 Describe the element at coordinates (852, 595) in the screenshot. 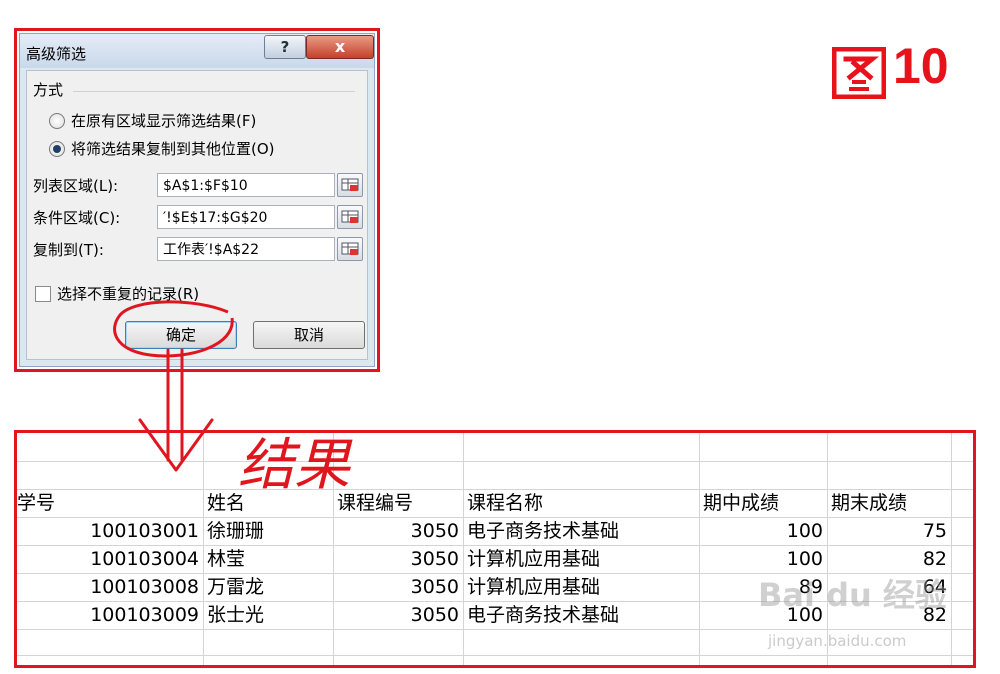

I see `baidu-watermark: Bai du 经验` at that location.